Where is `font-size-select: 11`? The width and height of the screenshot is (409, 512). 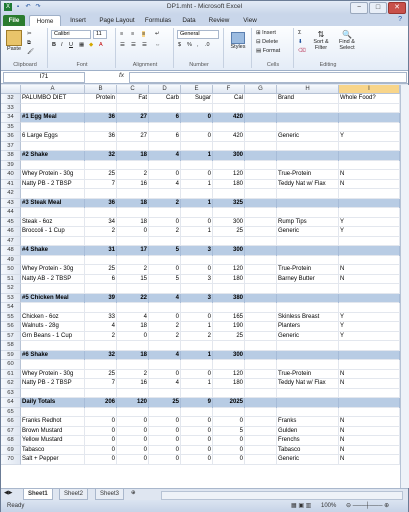
font-size-select: 11 is located at coordinates (100, 34).